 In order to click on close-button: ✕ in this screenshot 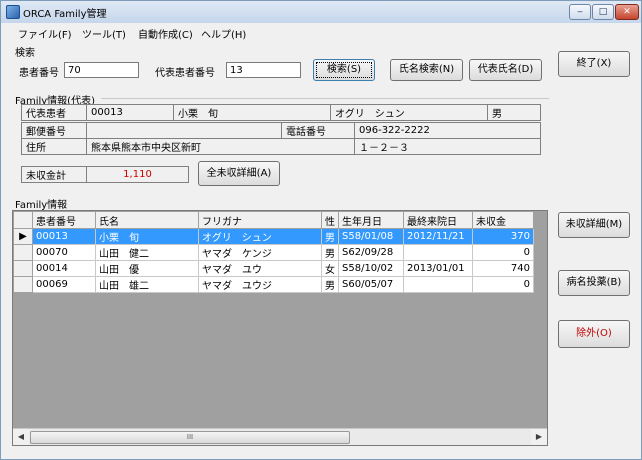, I will do `click(627, 12)`.